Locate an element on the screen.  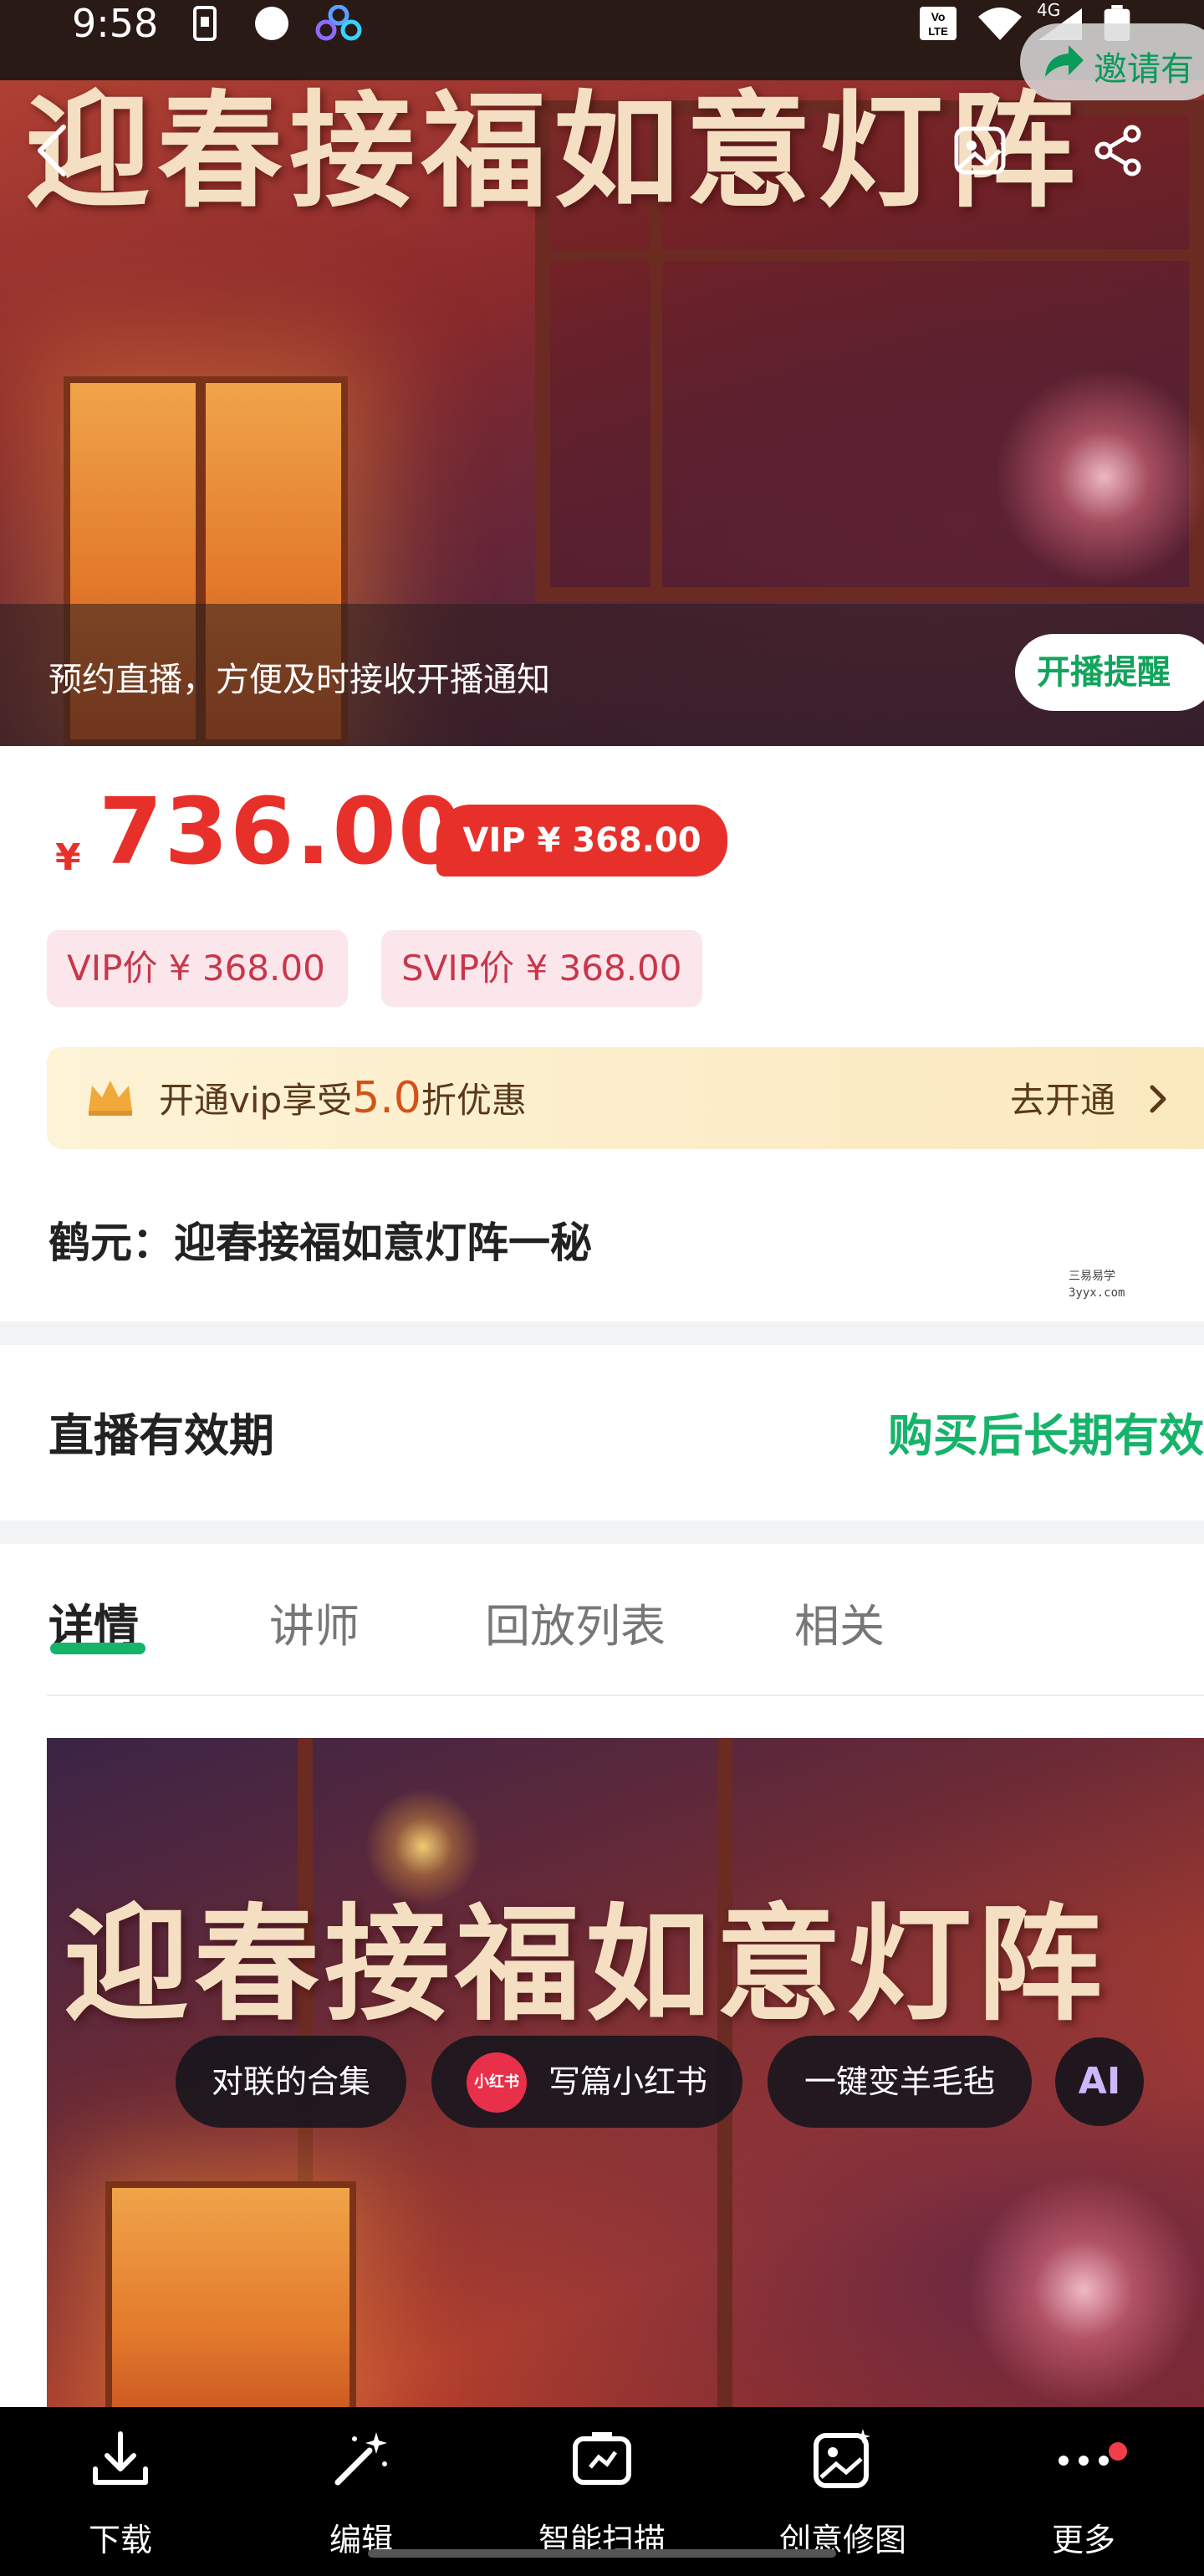
wifi-icon is located at coordinates (1000, 24).